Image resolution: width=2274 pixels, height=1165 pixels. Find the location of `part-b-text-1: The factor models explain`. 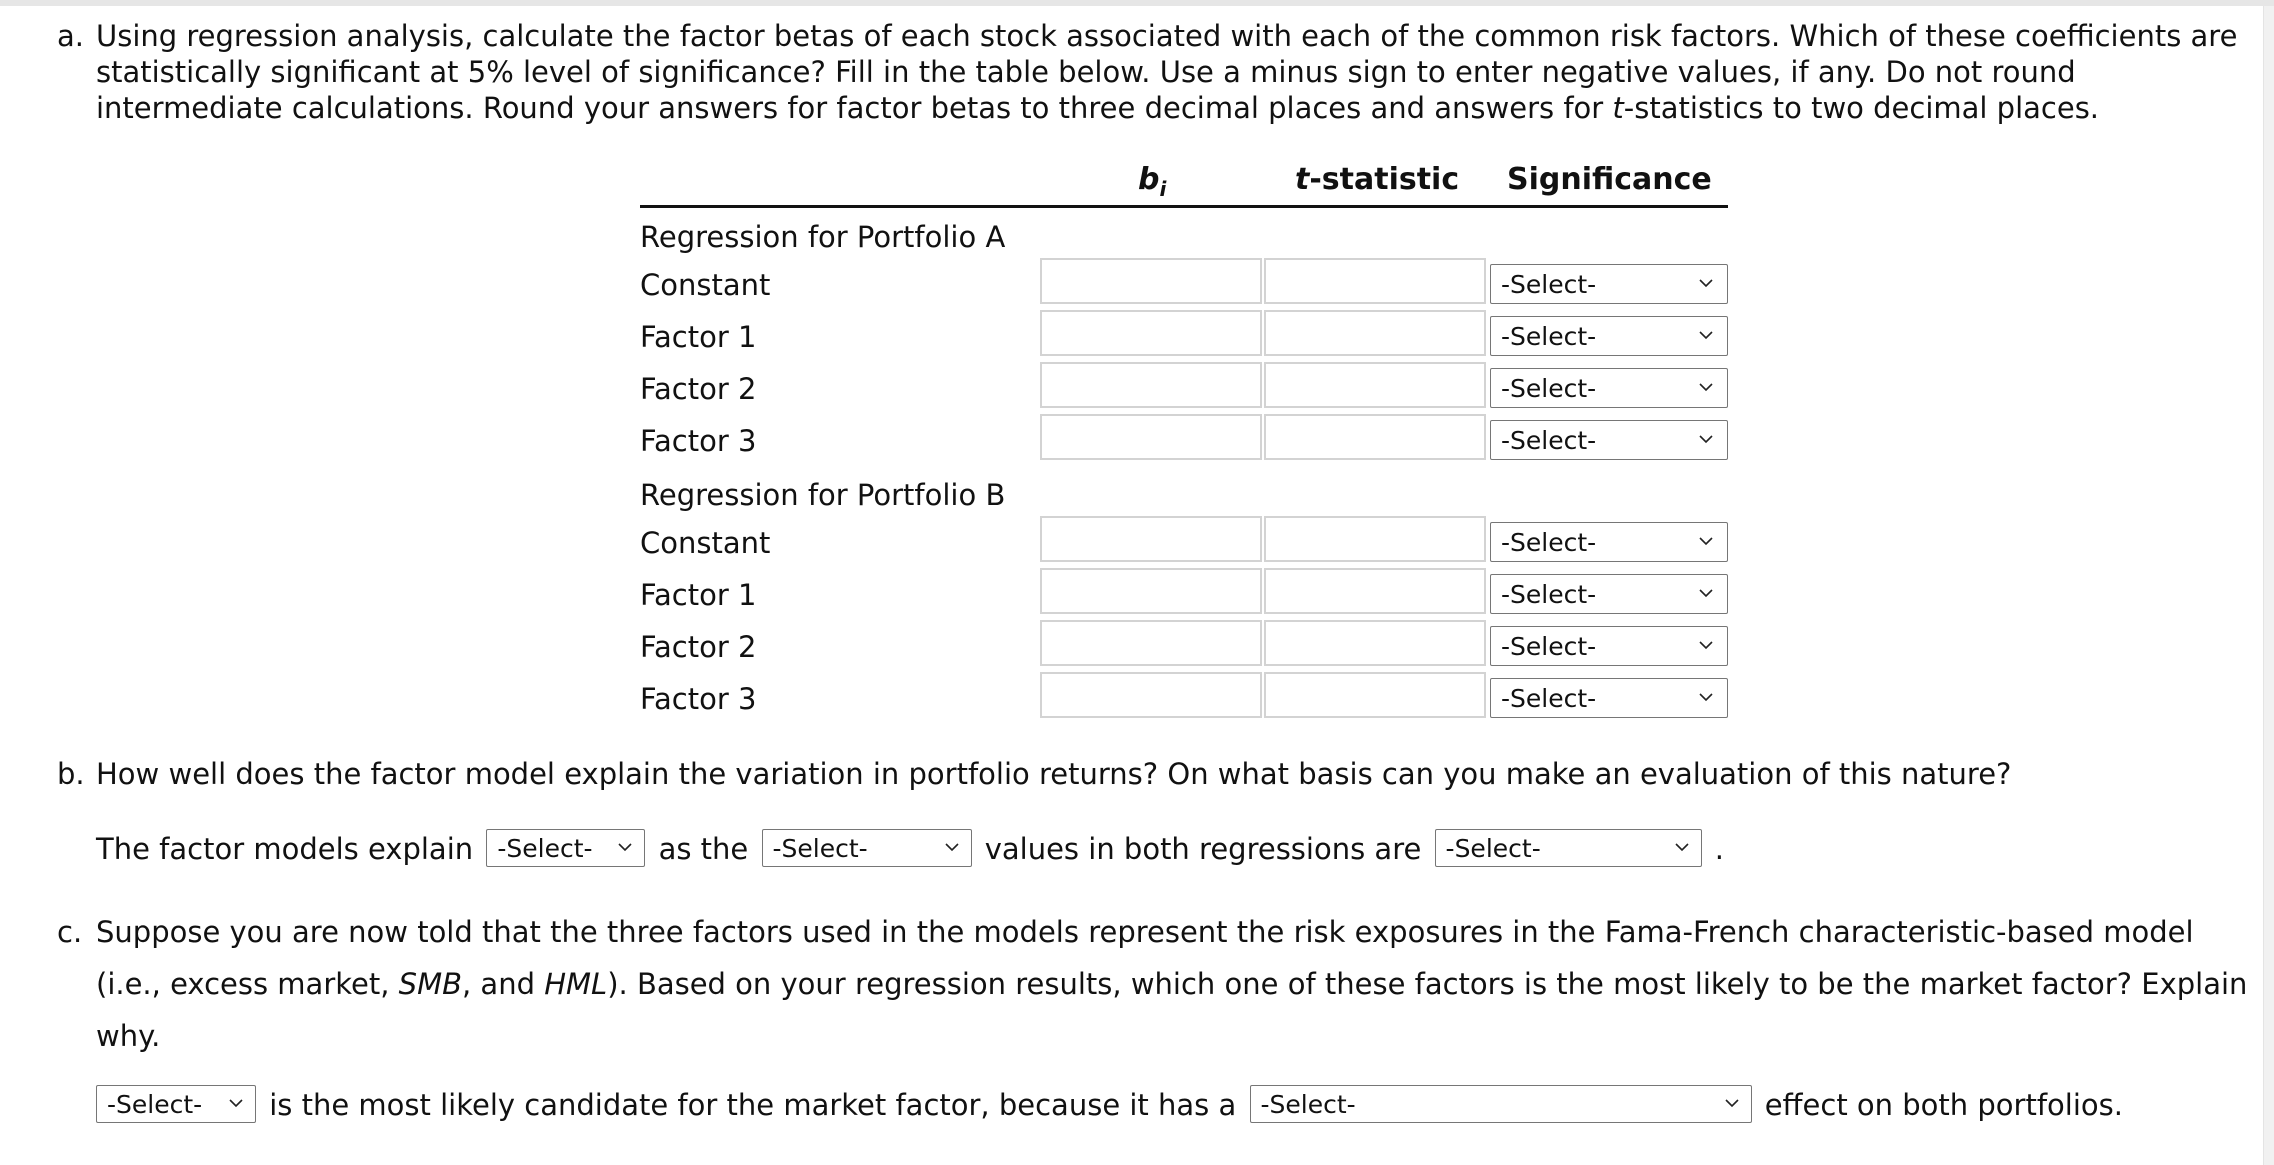

part-b-text-1: The factor models explain is located at coordinates (285, 849).